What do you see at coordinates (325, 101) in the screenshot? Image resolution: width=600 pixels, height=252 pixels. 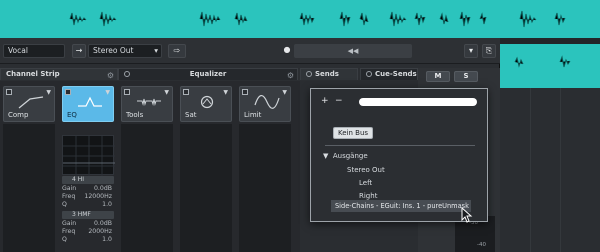 I see `add-send-button: +` at bounding box center [325, 101].